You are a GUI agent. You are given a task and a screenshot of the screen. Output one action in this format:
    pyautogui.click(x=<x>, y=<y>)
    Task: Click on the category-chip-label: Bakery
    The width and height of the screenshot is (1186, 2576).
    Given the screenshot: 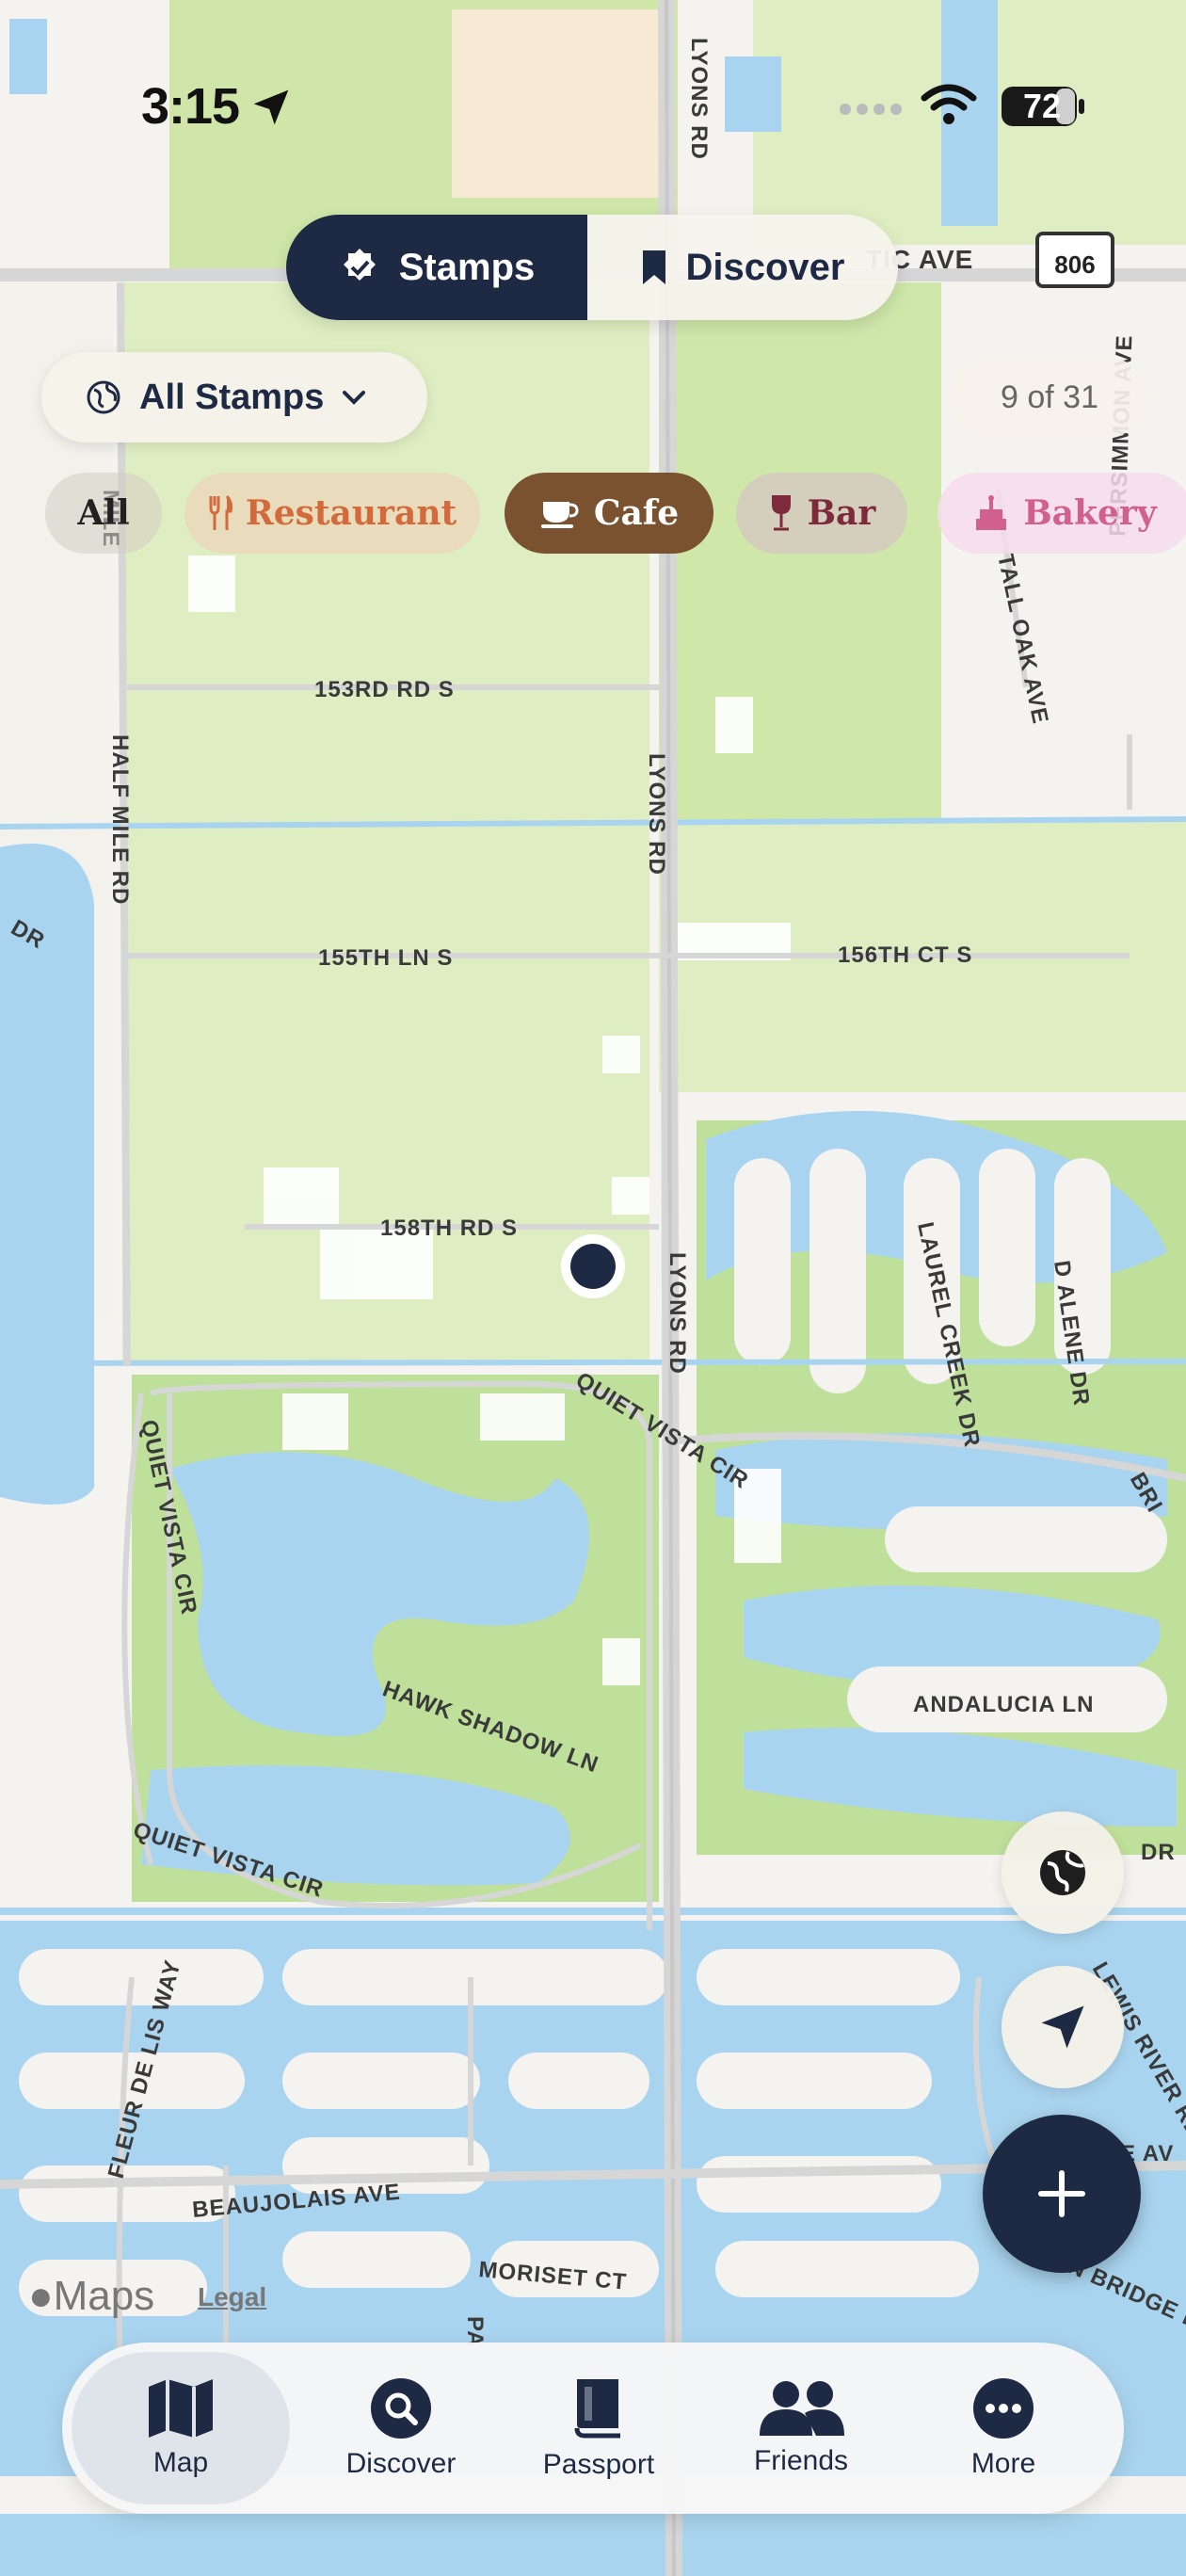 What is the action you would take?
    pyautogui.click(x=1090, y=513)
    